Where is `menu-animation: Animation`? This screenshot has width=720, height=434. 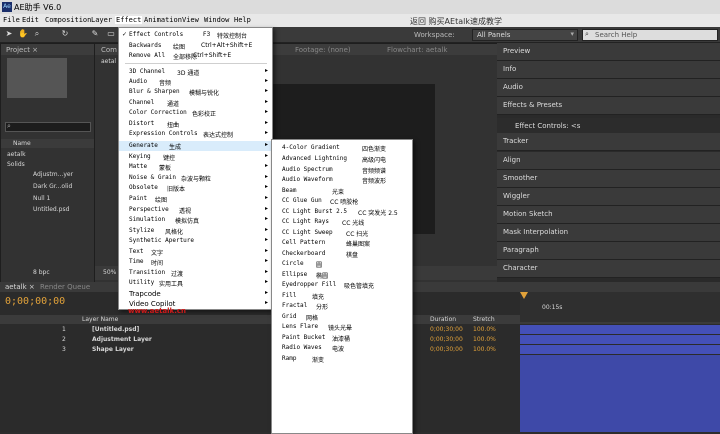
menu-animation: Animation is located at coordinates (163, 20).